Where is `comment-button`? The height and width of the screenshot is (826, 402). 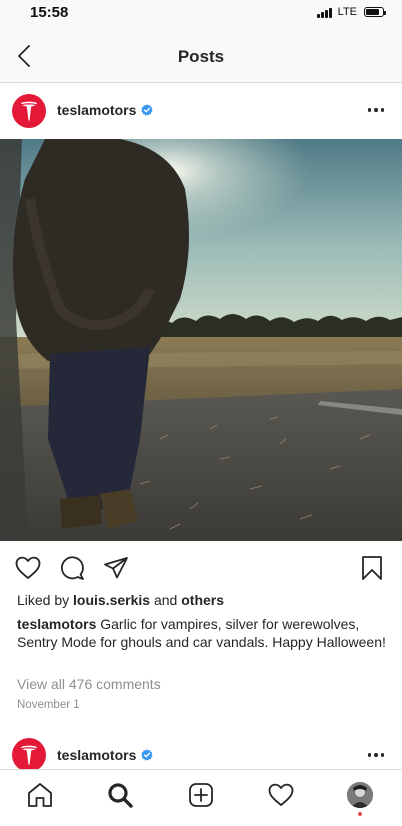
comment-button is located at coordinates (72, 568).